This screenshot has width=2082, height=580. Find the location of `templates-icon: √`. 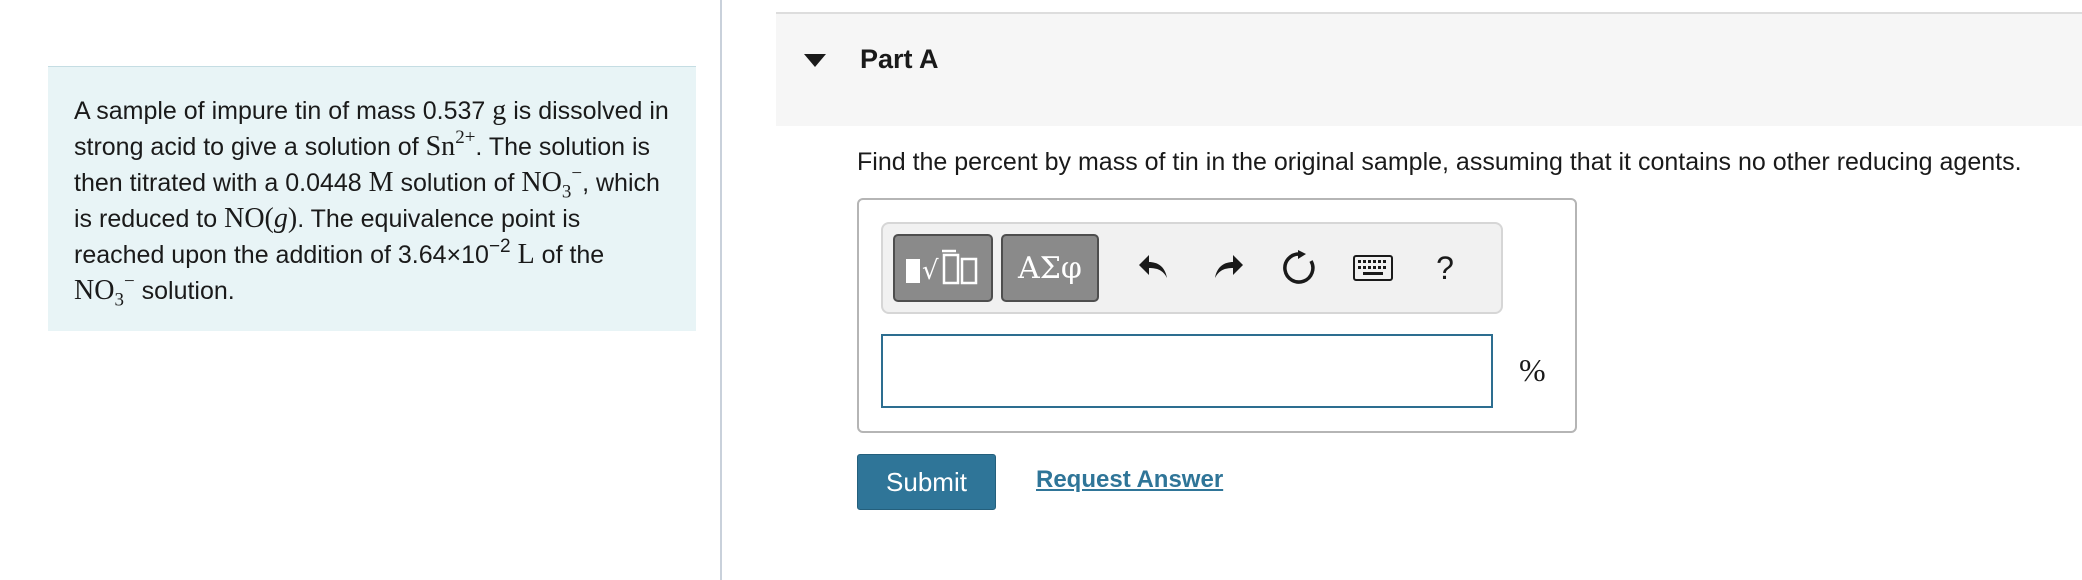

templates-icon: √ is located at coordinates (942, 267).